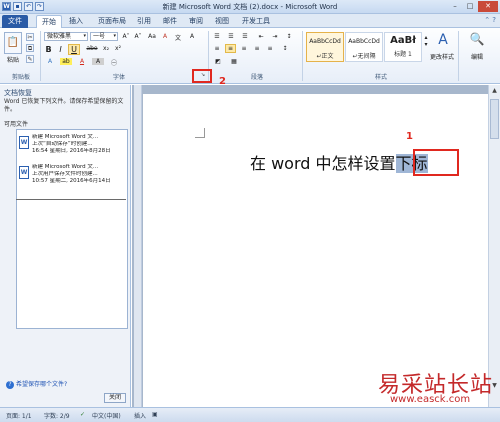  Describe the element at coordinates (114, 62) in the screenshot. I see `enclose-char-icon: ㊀` at that location.